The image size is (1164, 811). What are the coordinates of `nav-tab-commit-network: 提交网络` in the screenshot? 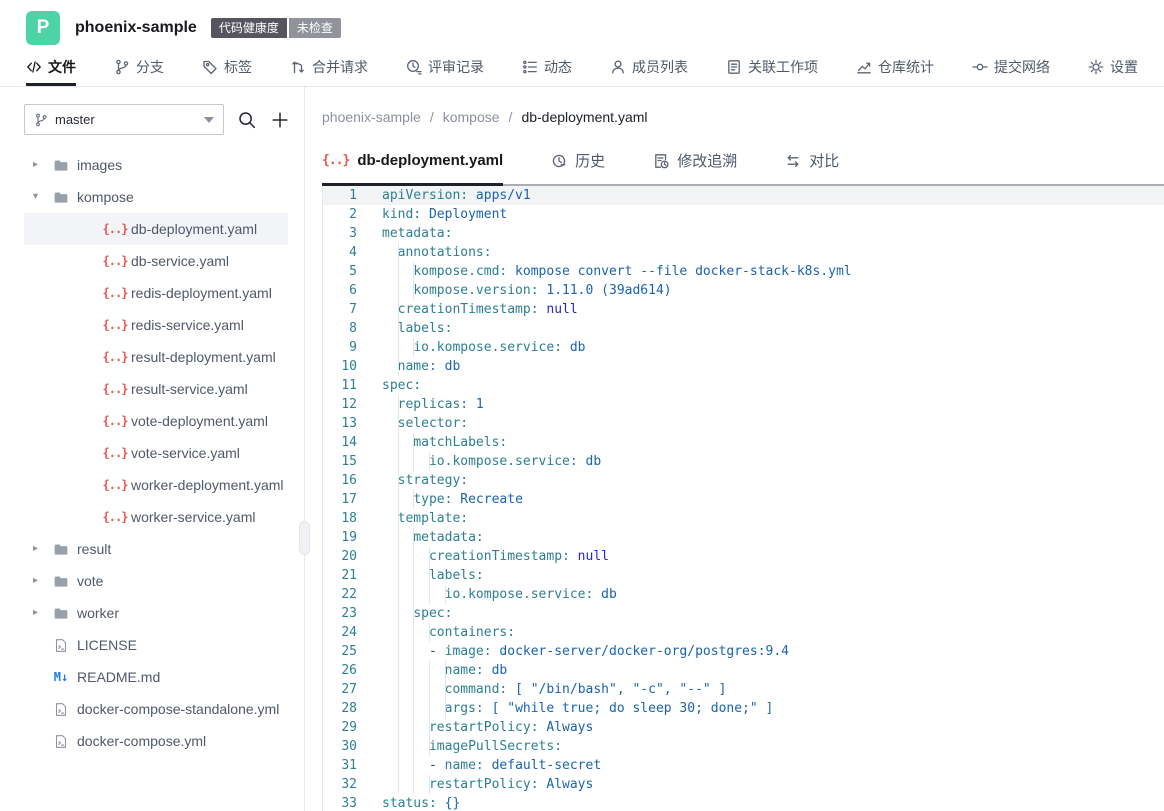 It's located at (1011, 72).